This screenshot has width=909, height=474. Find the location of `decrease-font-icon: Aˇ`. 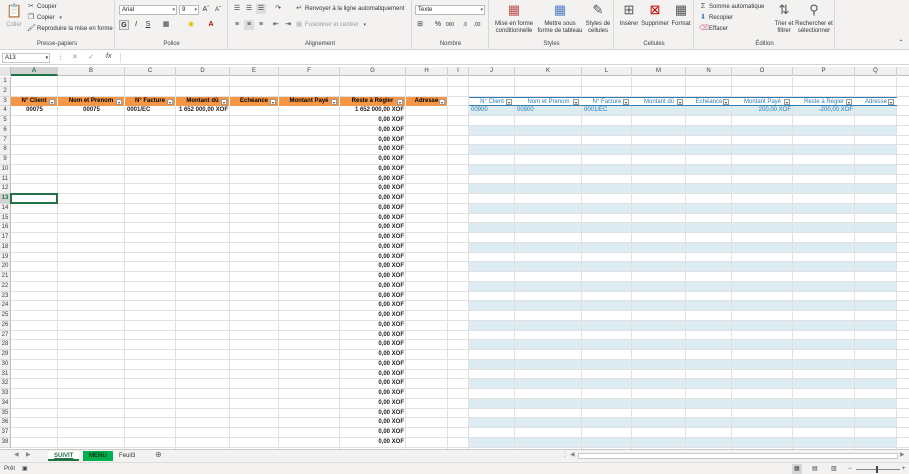

decrease-font-icon: Aˇ is located at coordinates (218, 10).